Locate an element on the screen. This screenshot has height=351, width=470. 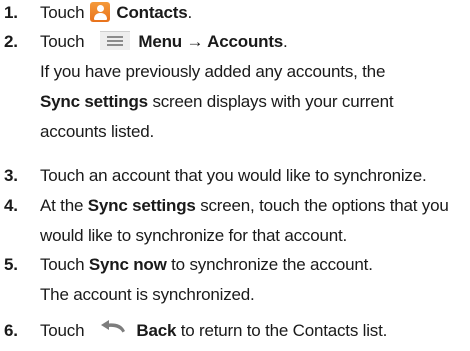
note-text: screen displays with your current is located at coordinates (270, 101).